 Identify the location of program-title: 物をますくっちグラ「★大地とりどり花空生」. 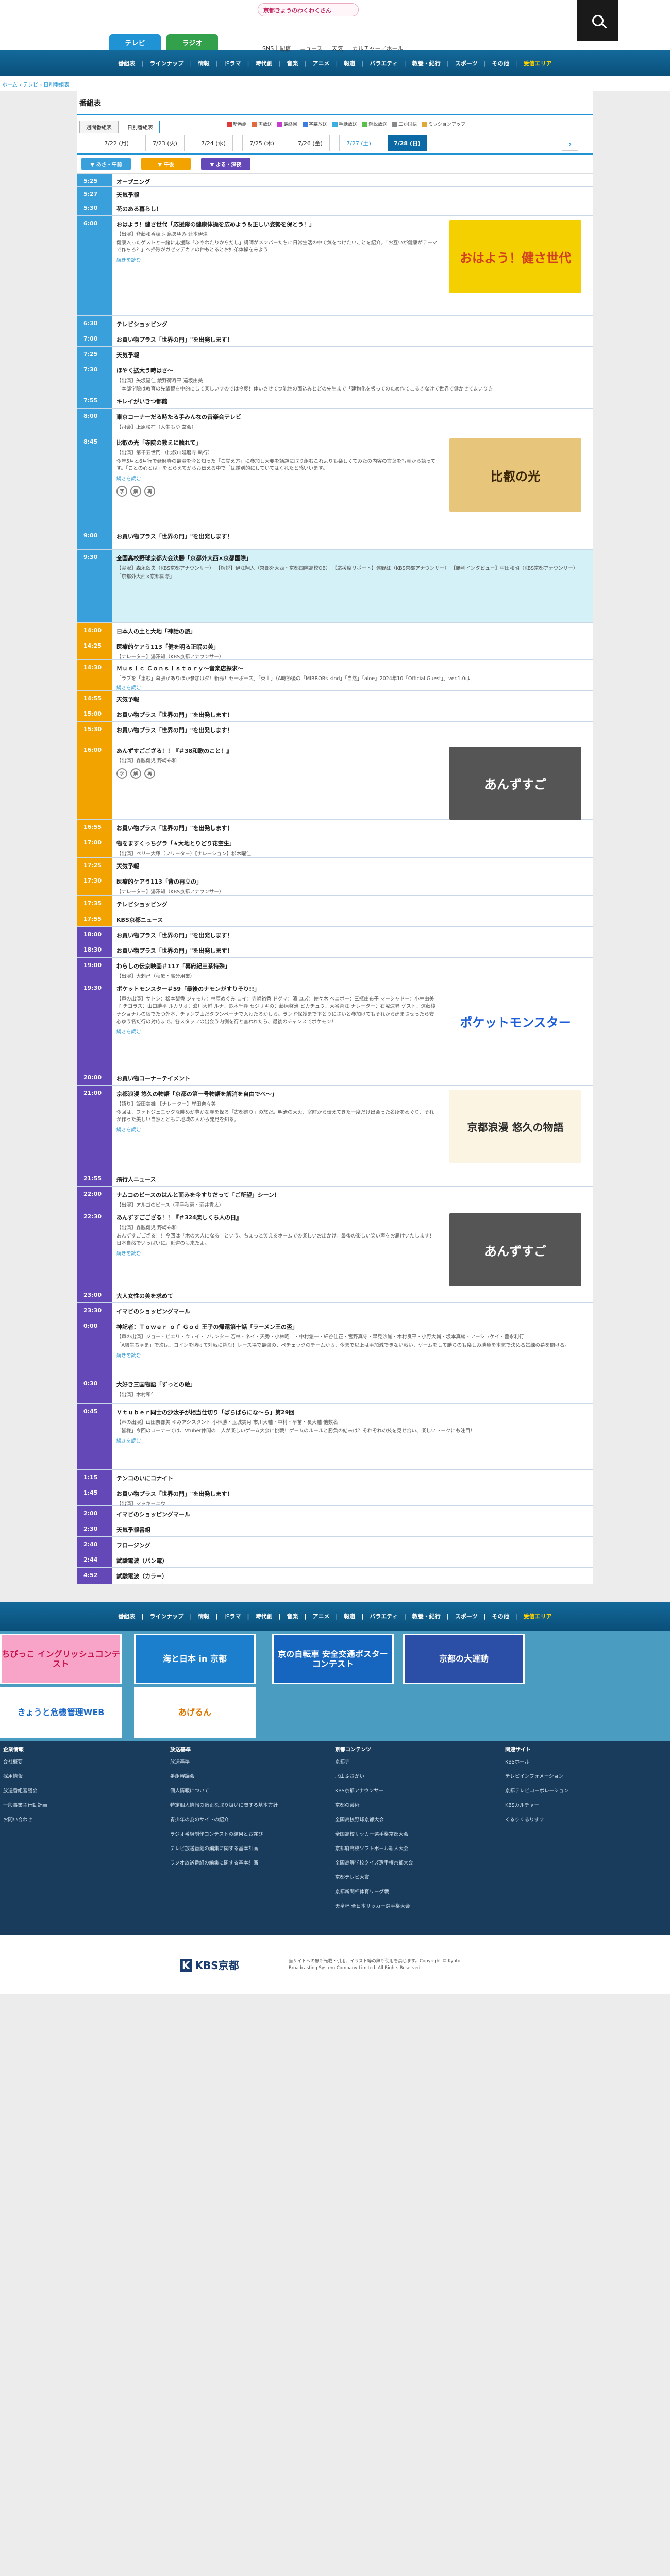
(352, 843).